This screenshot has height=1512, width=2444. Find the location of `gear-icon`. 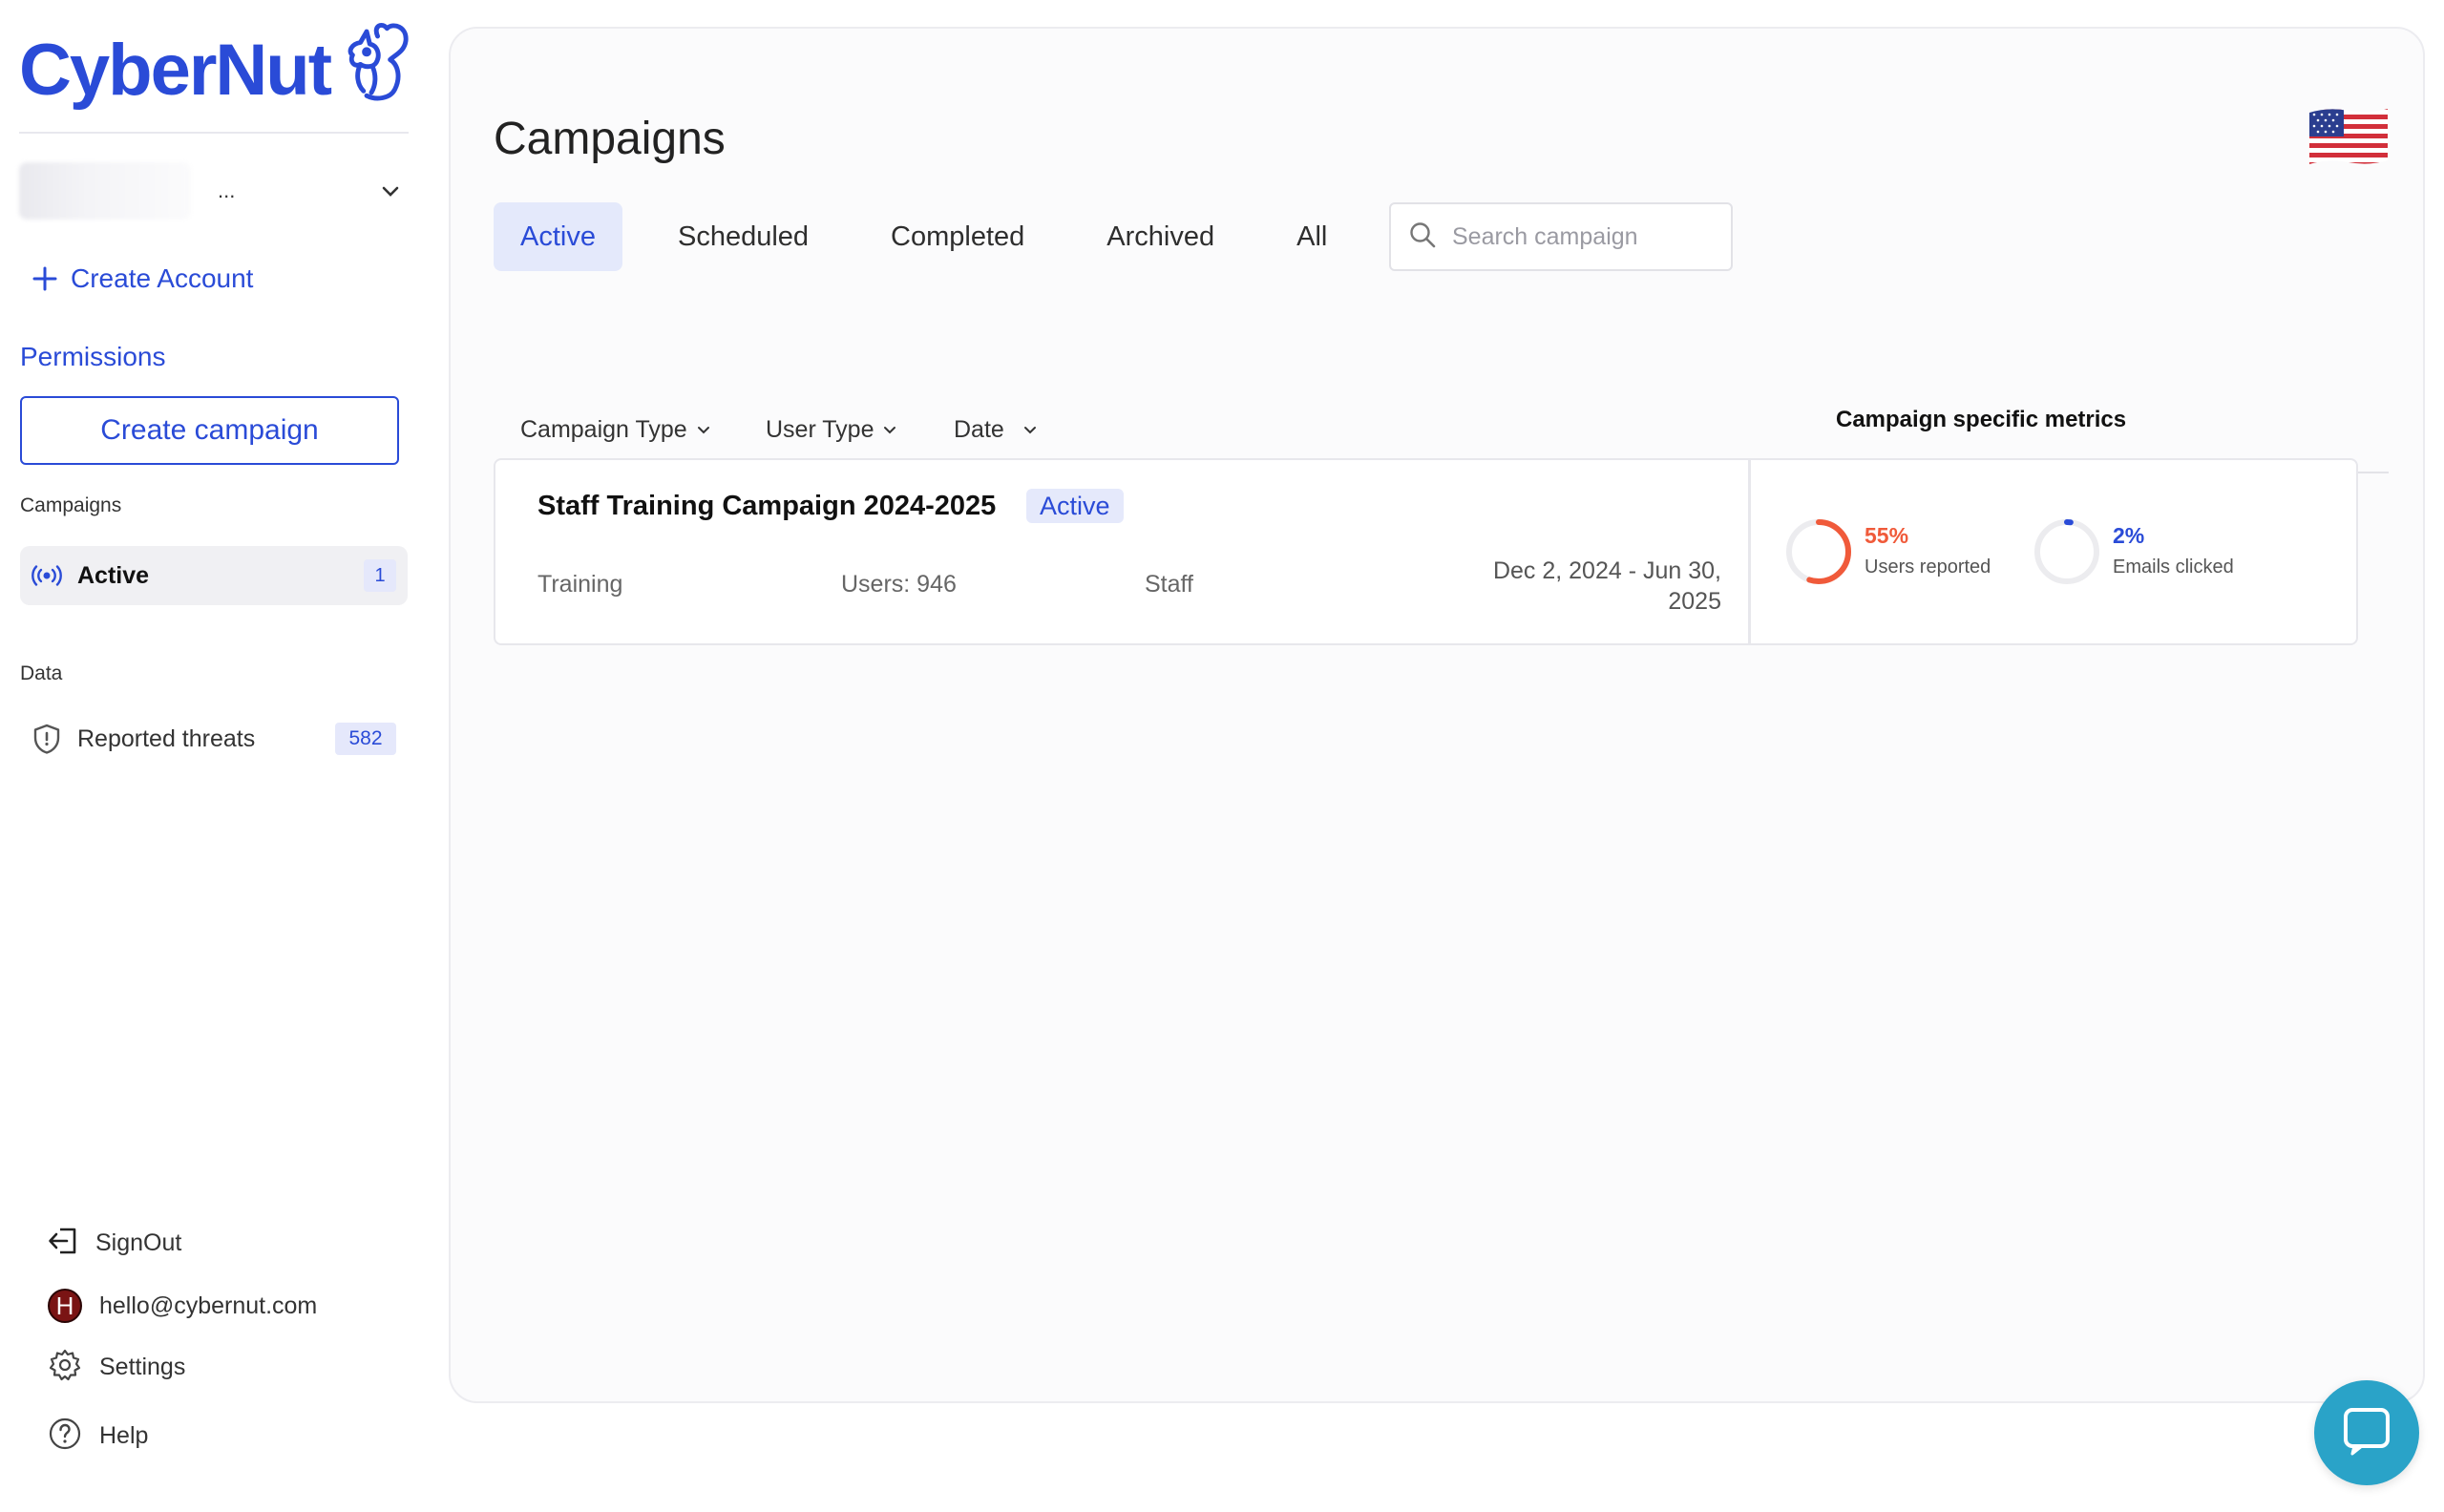

gear-icon is located at coordinates (65, 1368).